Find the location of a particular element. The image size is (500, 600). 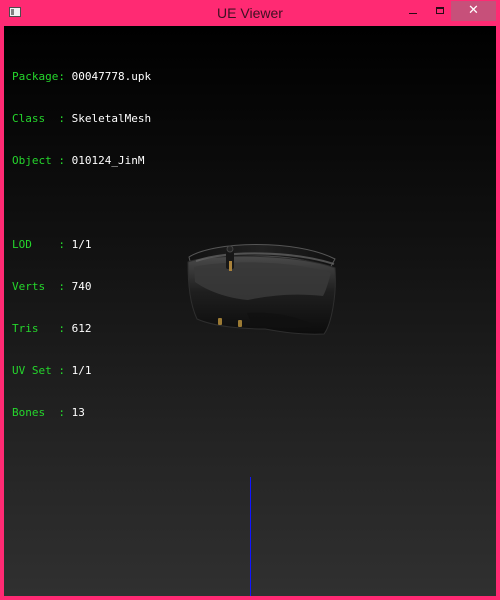

verts-value: 740 is located at coordinates (81, 286).